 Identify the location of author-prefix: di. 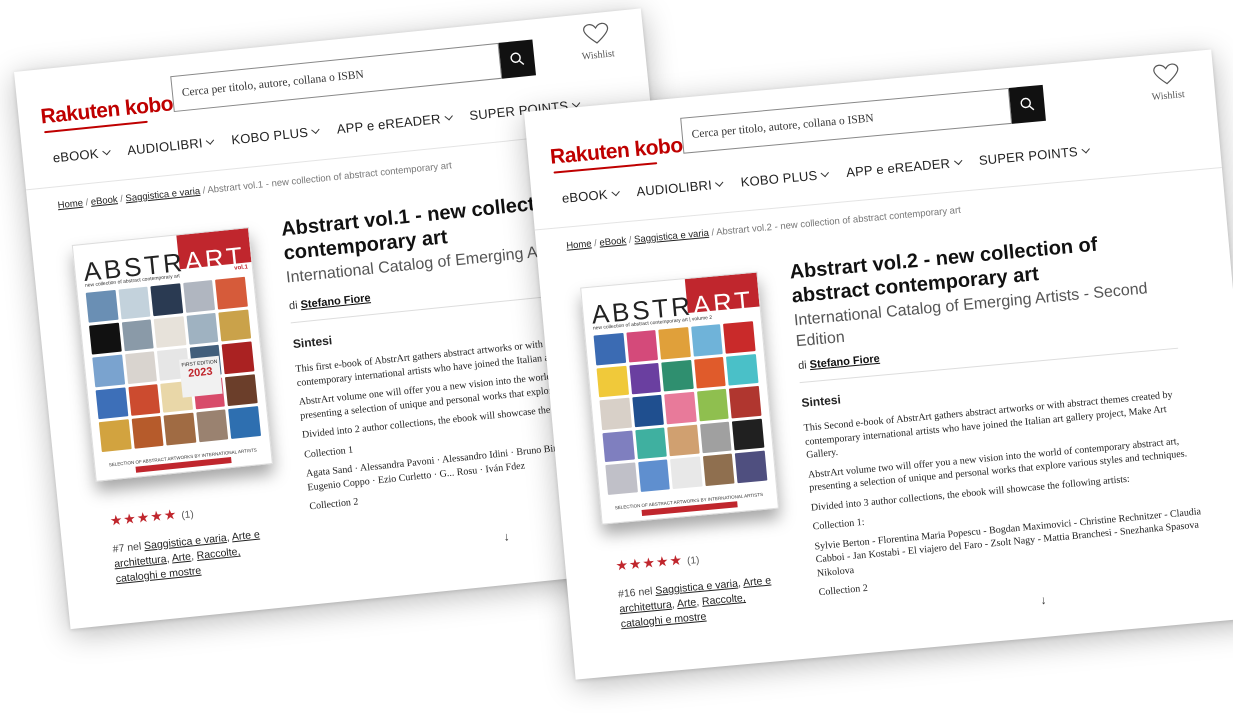
(293, 306).